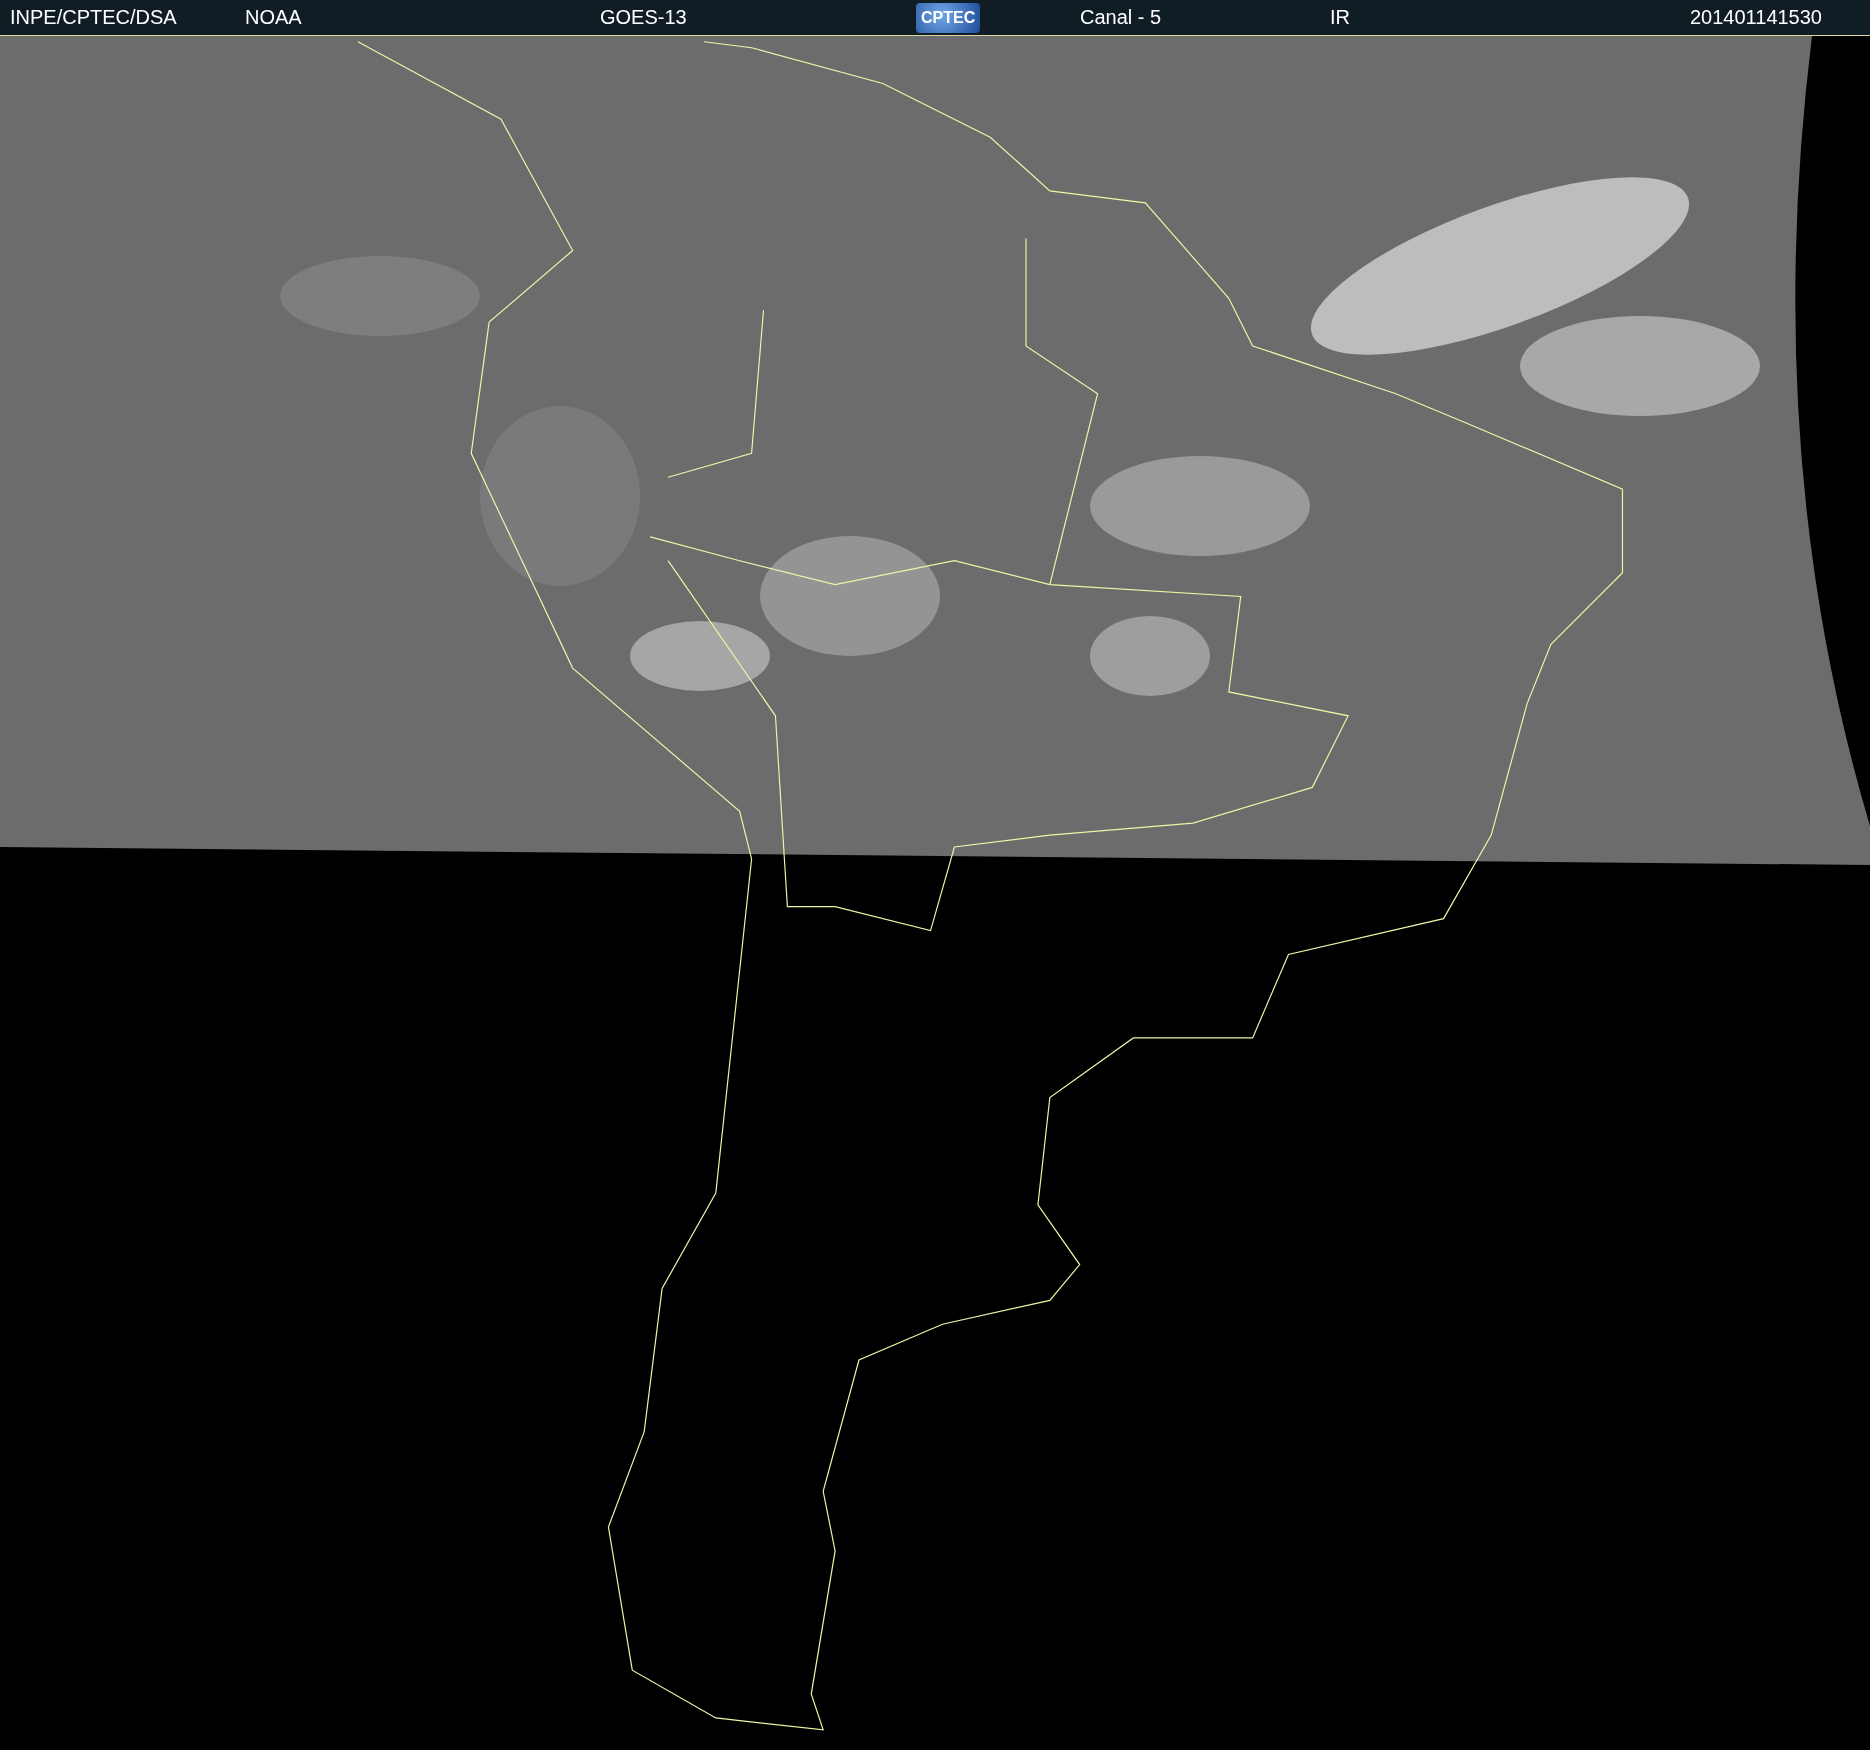  What do you see at coordinates (948, 17) in the screenshot?
I see `logo: CPTEC` at bounding box center [948, 17].